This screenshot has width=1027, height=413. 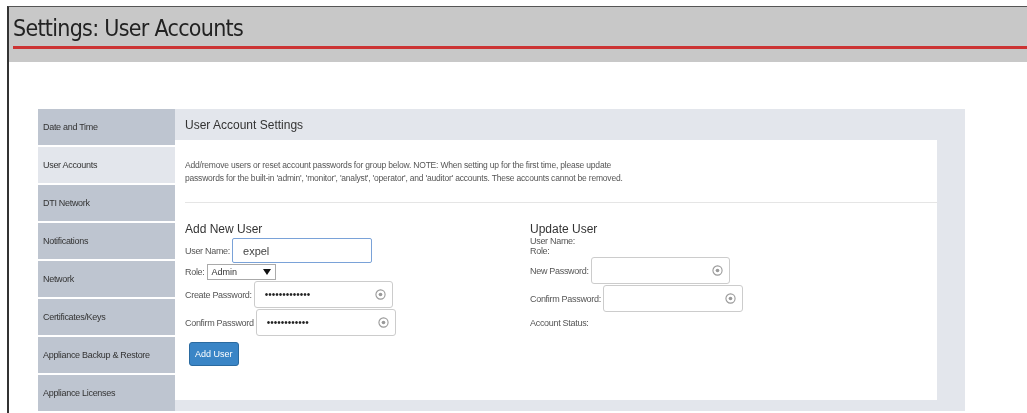 I want to click on sidebar-item: Notifications, so click(x=106, y=241).